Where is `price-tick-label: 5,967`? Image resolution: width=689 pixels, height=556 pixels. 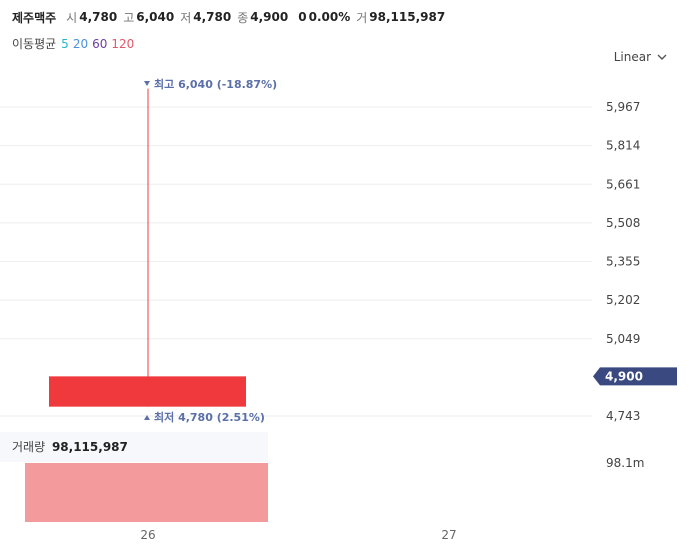
price-tick-label: 5,967 is located at coordinates (623, 107).